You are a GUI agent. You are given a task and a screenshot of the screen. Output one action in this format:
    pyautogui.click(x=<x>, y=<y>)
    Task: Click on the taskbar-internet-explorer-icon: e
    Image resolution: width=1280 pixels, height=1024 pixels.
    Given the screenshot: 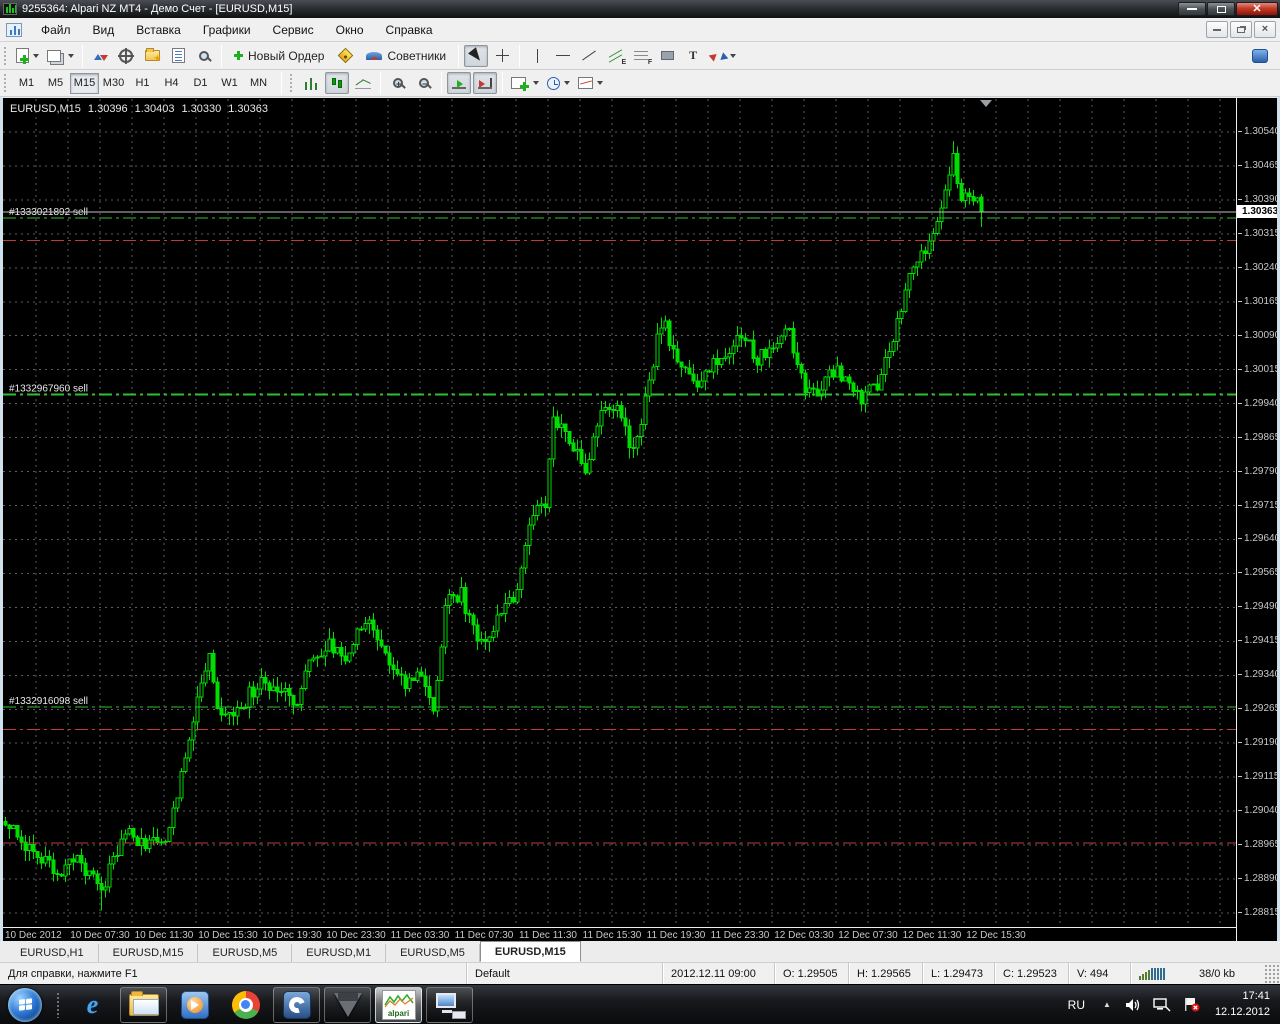 What is the action you would take?
    pyautogui.click(x=92, y=1005)
    